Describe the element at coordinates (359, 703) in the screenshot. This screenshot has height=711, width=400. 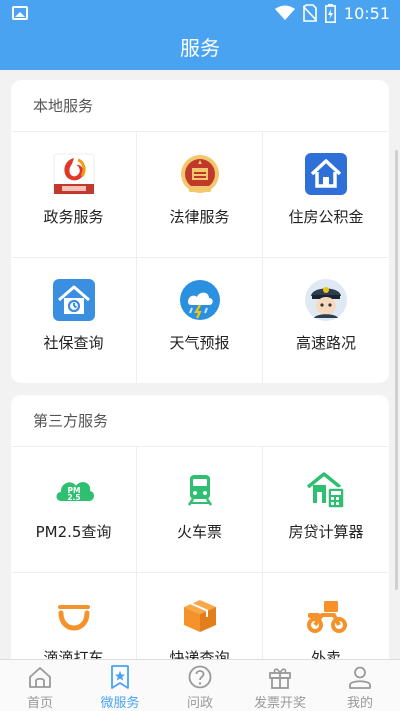
I see `tab-label: 我的` at that location.